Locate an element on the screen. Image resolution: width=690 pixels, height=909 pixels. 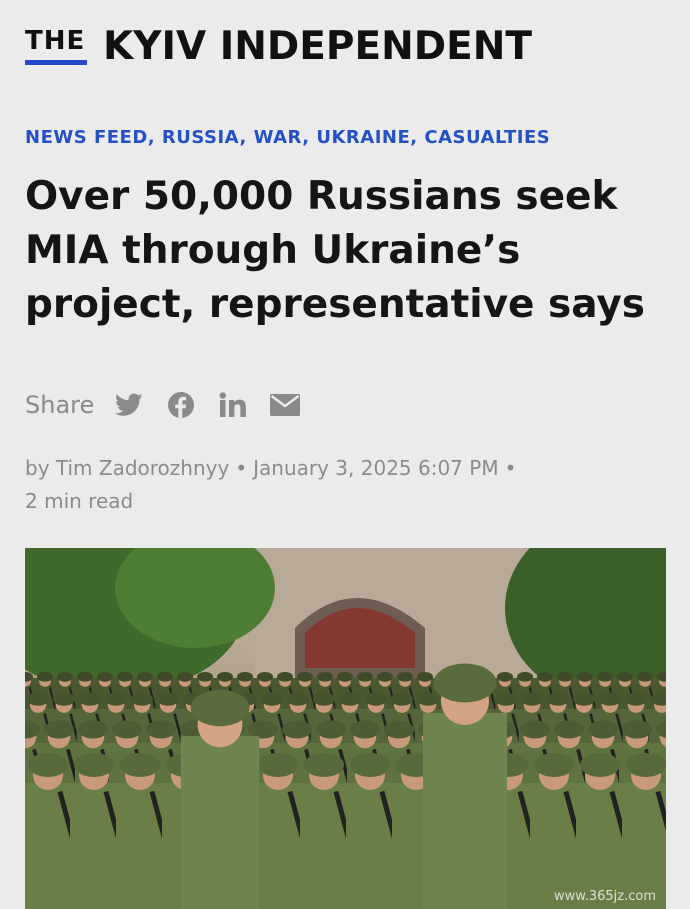
logo-the-text: THE is located at coordinates (55, 41).